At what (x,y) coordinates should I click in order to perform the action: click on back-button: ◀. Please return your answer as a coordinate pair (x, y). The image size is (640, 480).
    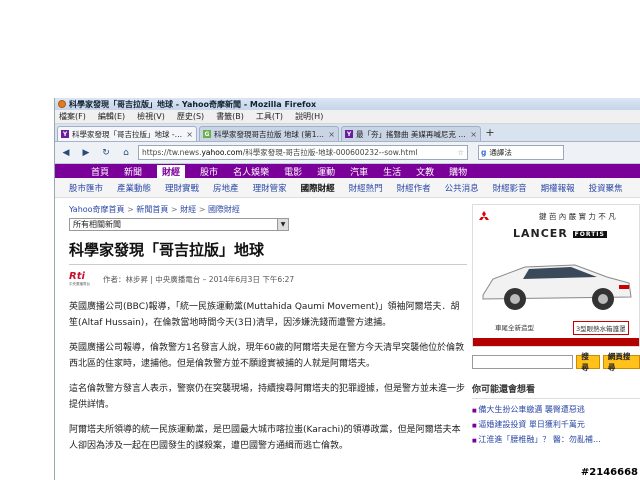
    Looking at the image, I should click on (66, 153).